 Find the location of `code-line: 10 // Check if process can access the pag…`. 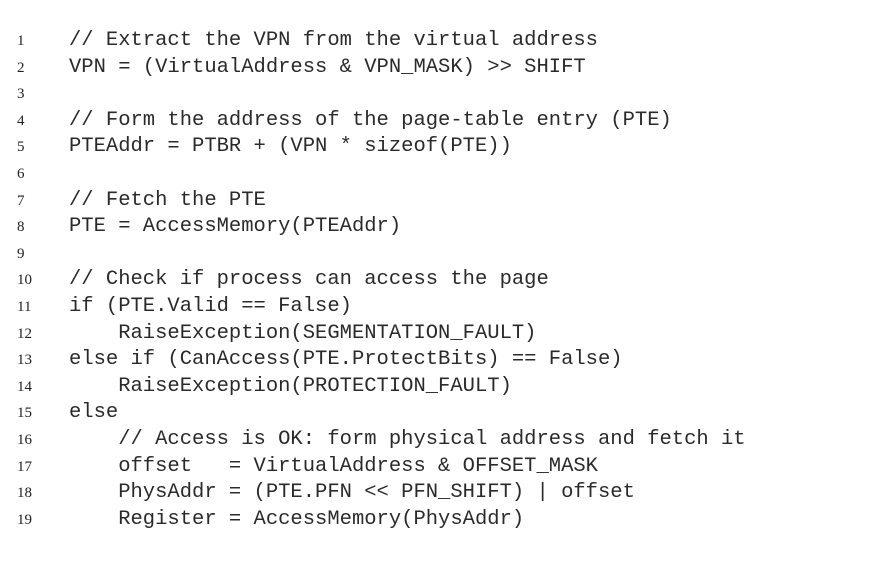

code-line: 10 // Check if process can access the pag… is located at coordinates (445, 280).